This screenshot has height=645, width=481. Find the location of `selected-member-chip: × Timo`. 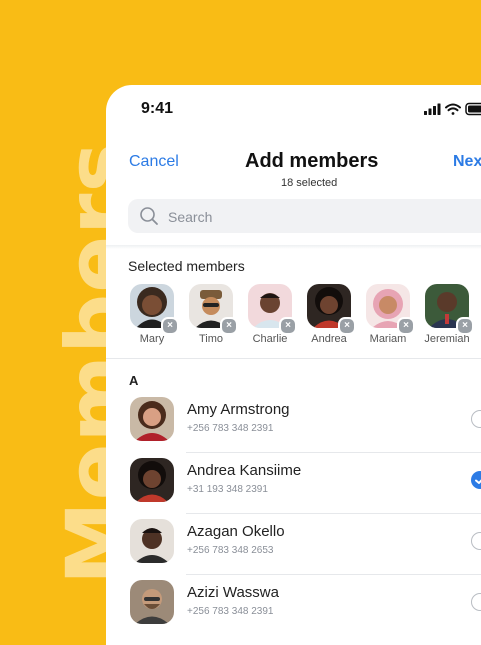

selected-member-chip: × Timo is located at coordinates (212, 314).